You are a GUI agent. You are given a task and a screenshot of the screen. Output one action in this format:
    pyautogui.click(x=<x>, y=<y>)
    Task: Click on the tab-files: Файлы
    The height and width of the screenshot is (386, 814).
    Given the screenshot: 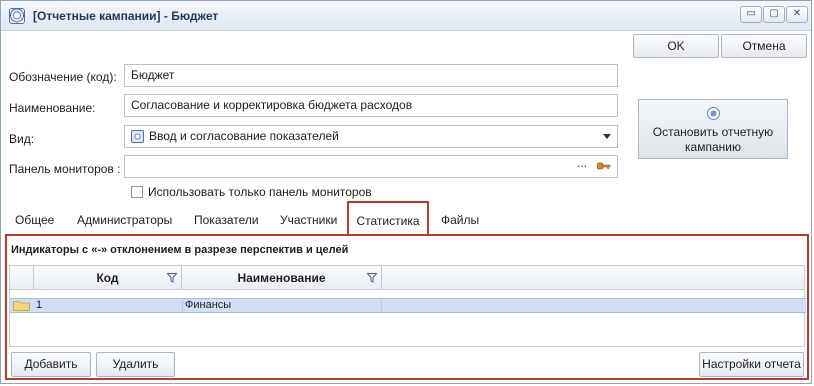 What is the action you would take?
    pyautogui.click(x=460, y=220)
    